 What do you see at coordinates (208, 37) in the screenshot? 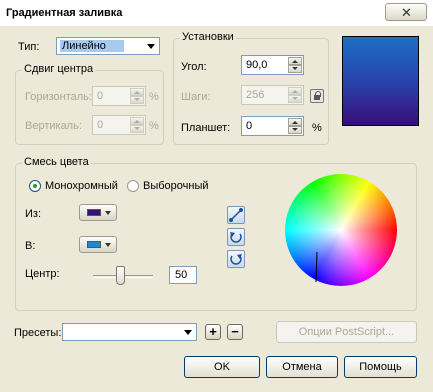
I see `settings-title: Установки` at bounding box center [208, 37].